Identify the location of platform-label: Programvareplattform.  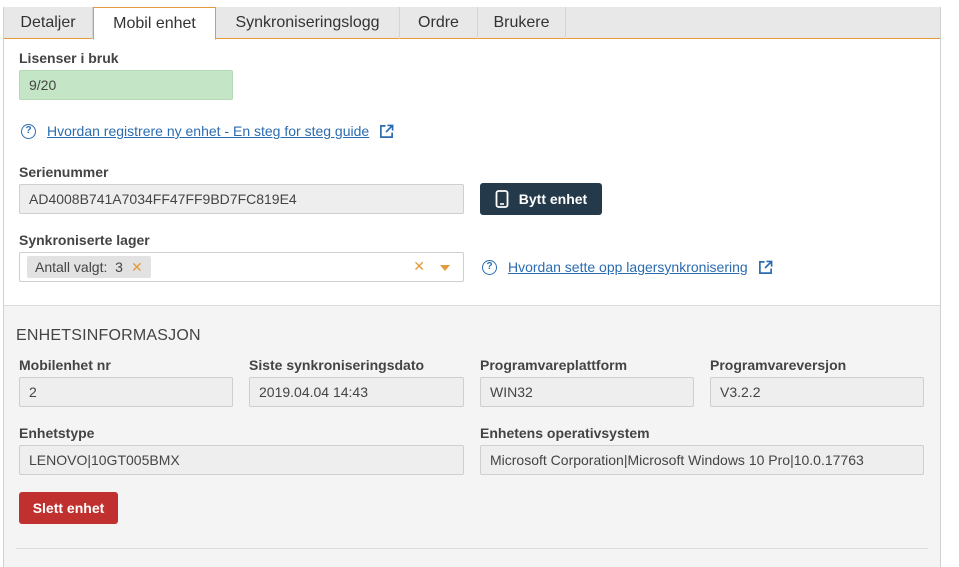
(554, 365).